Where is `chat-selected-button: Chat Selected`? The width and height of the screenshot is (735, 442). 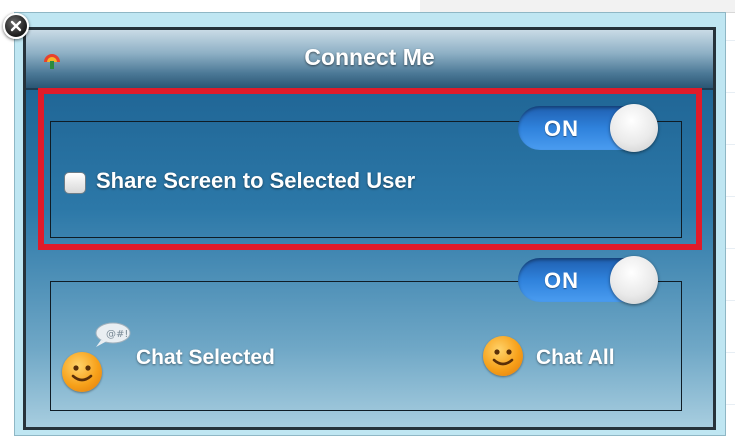 chat-selected-button: Chat Selected is located at coordinates (205, 358).